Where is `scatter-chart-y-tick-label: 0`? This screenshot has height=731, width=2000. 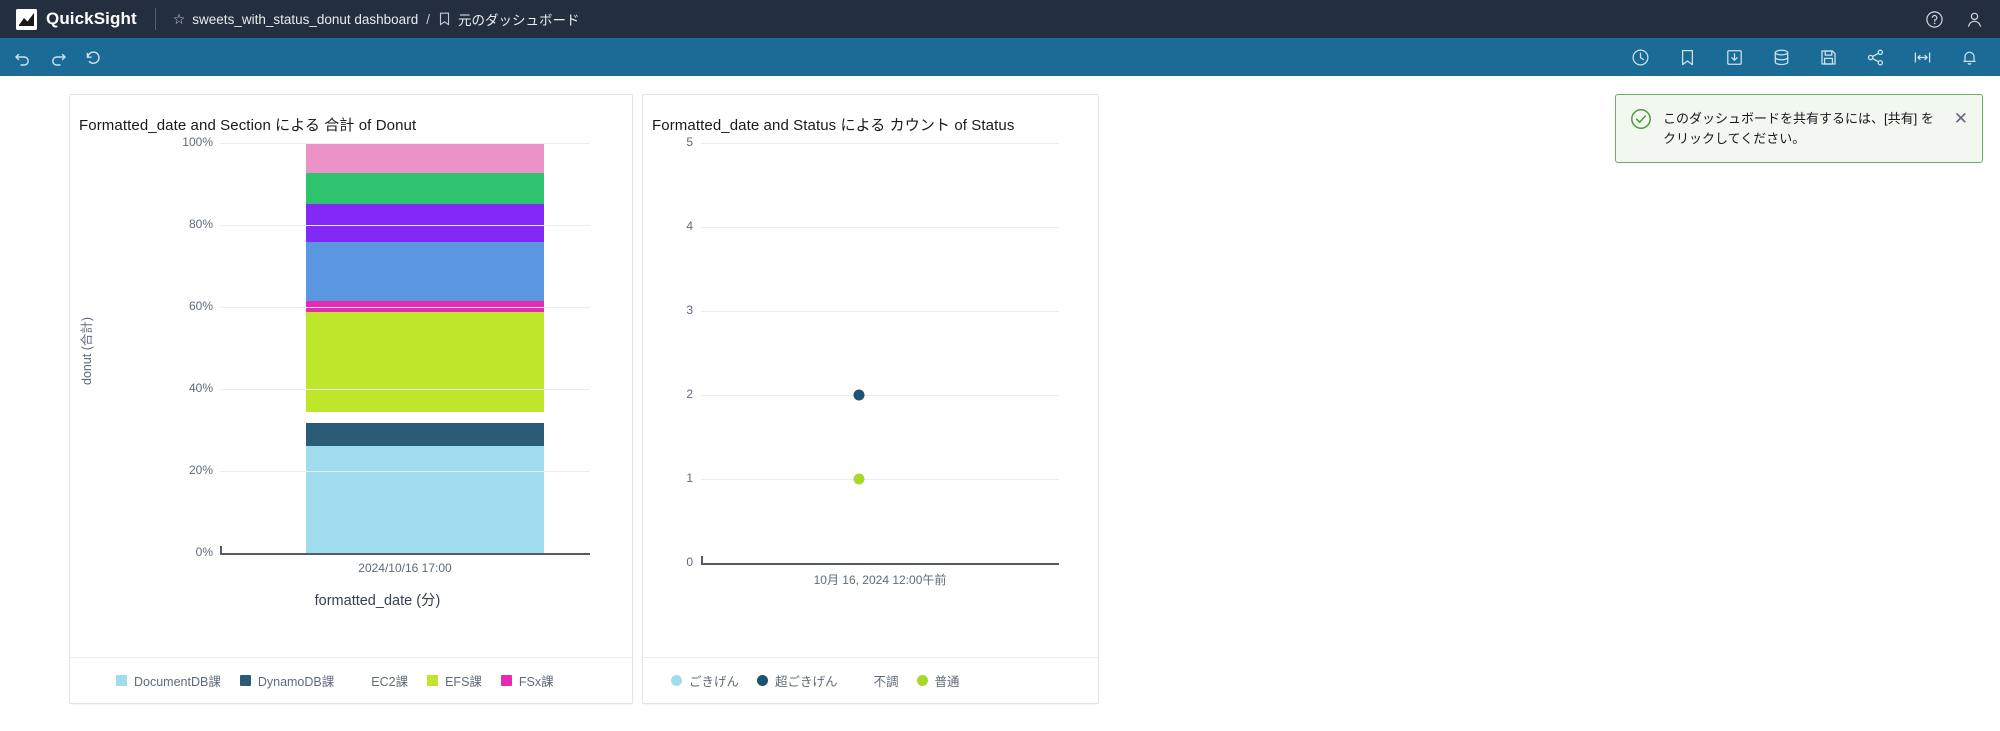 scatter-chart-y-tick-label: 0 is located at coordinates (689, 562).